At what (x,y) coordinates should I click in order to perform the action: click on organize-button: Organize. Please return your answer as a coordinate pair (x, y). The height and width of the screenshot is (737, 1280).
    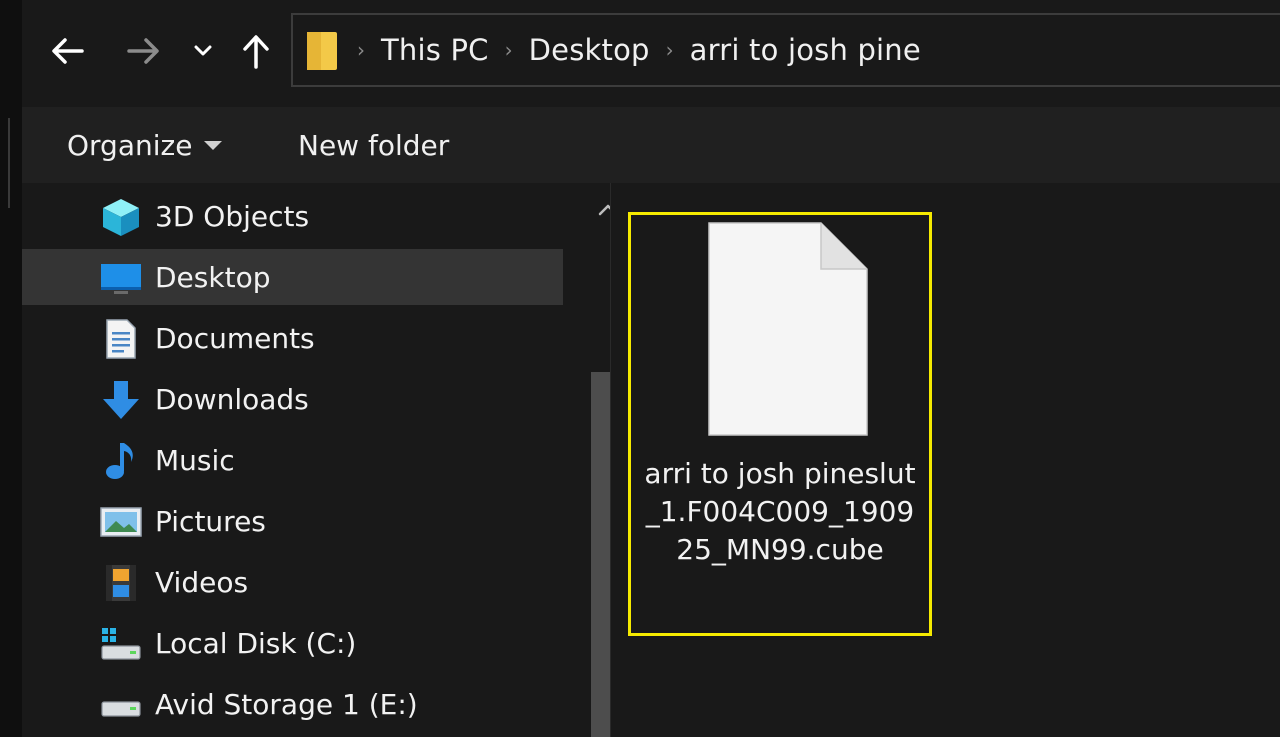
    Looking at the image, I should click on (145, 145).